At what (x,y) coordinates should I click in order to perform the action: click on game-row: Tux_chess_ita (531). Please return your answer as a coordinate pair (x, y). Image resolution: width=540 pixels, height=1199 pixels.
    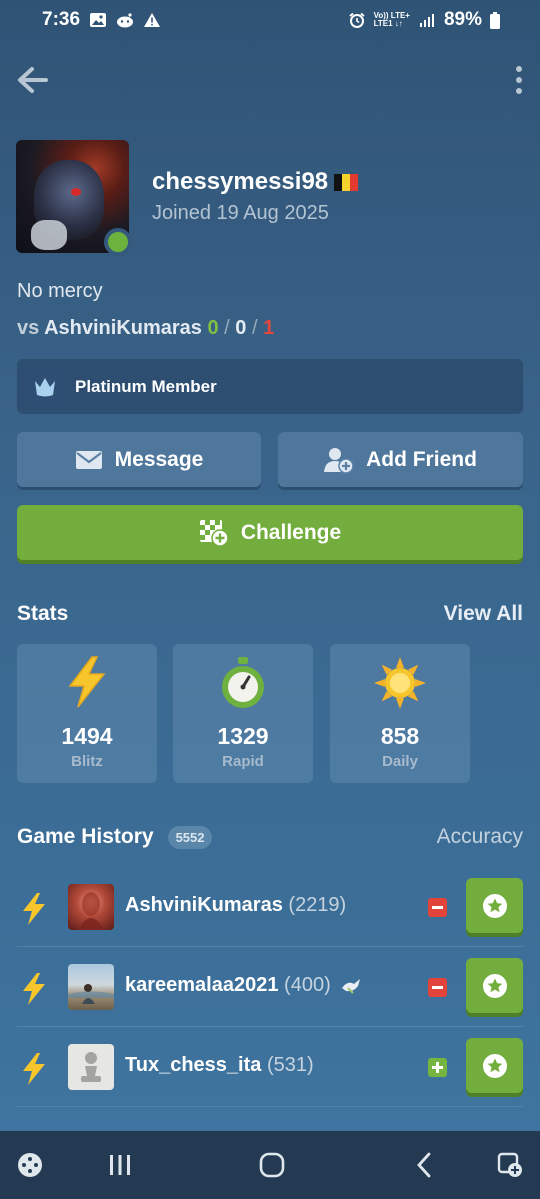
    Looking at the image, I should click on (270, 1067).